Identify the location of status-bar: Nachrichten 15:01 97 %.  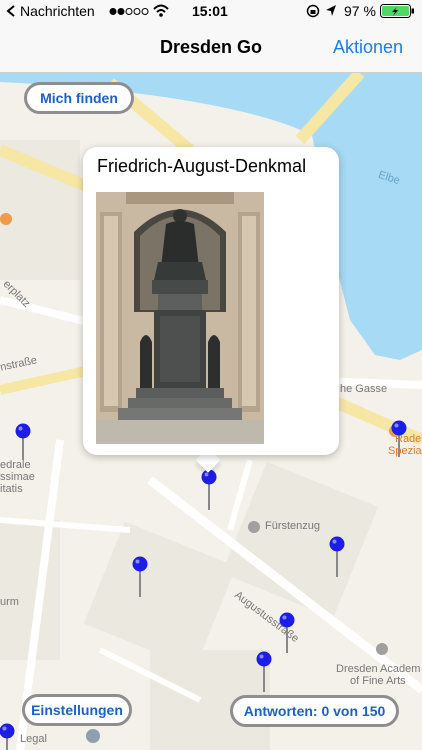
(211, 11).